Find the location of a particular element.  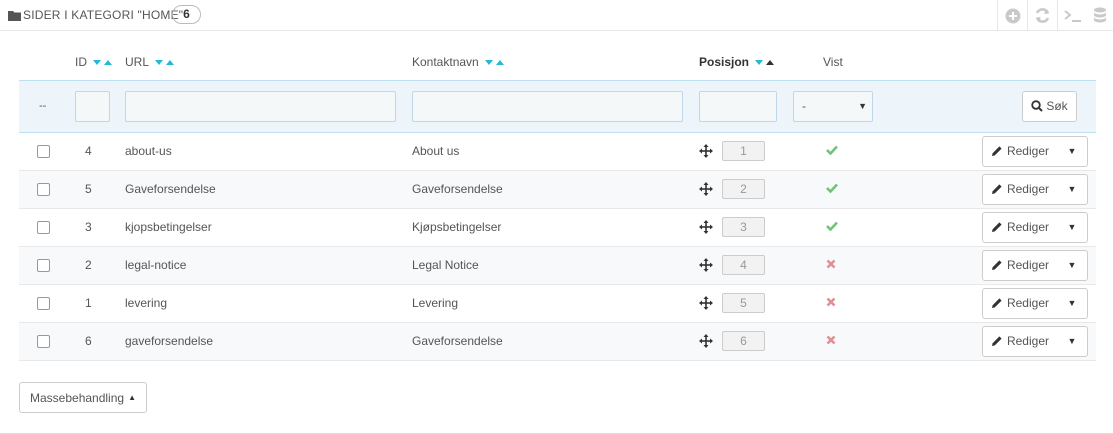

folder-icon is located at coordinates (14, 16).